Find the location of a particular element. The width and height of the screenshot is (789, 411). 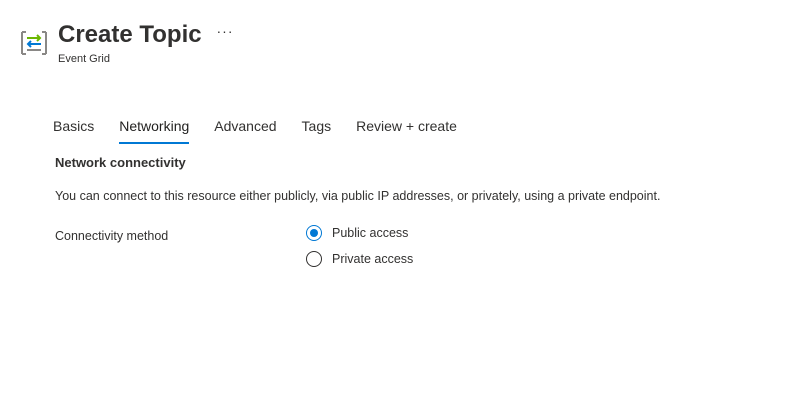

connectivity-method-label: Connectivity method is located at coordinates (112, 236).